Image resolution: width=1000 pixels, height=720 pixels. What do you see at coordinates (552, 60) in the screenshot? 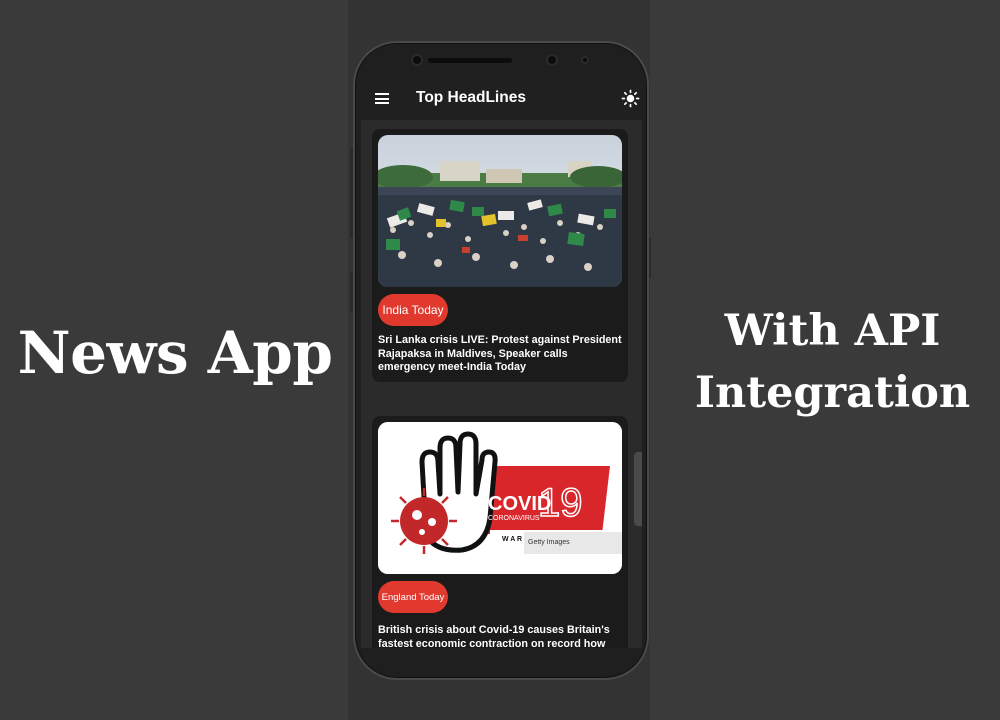
I see `sensor-icon` at bounding box center [552, 60].